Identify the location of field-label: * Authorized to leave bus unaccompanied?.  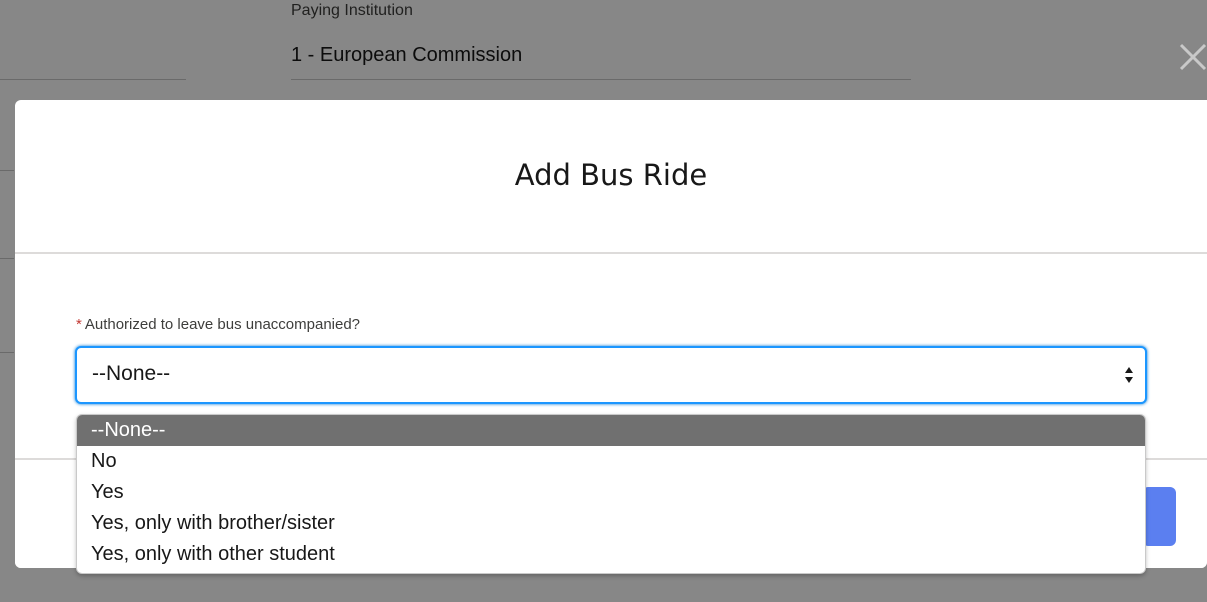
(218, 324).